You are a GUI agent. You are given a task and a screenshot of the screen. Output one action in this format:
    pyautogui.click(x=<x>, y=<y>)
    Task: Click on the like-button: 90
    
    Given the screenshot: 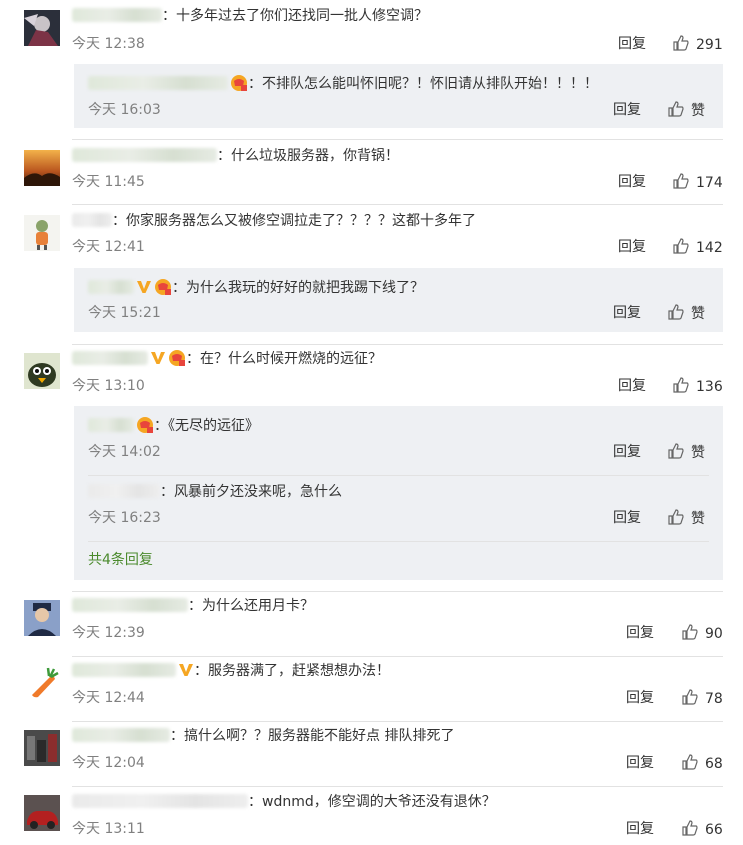 What is the action you would take?
    pyautogui.click(x=702, y=633)
    